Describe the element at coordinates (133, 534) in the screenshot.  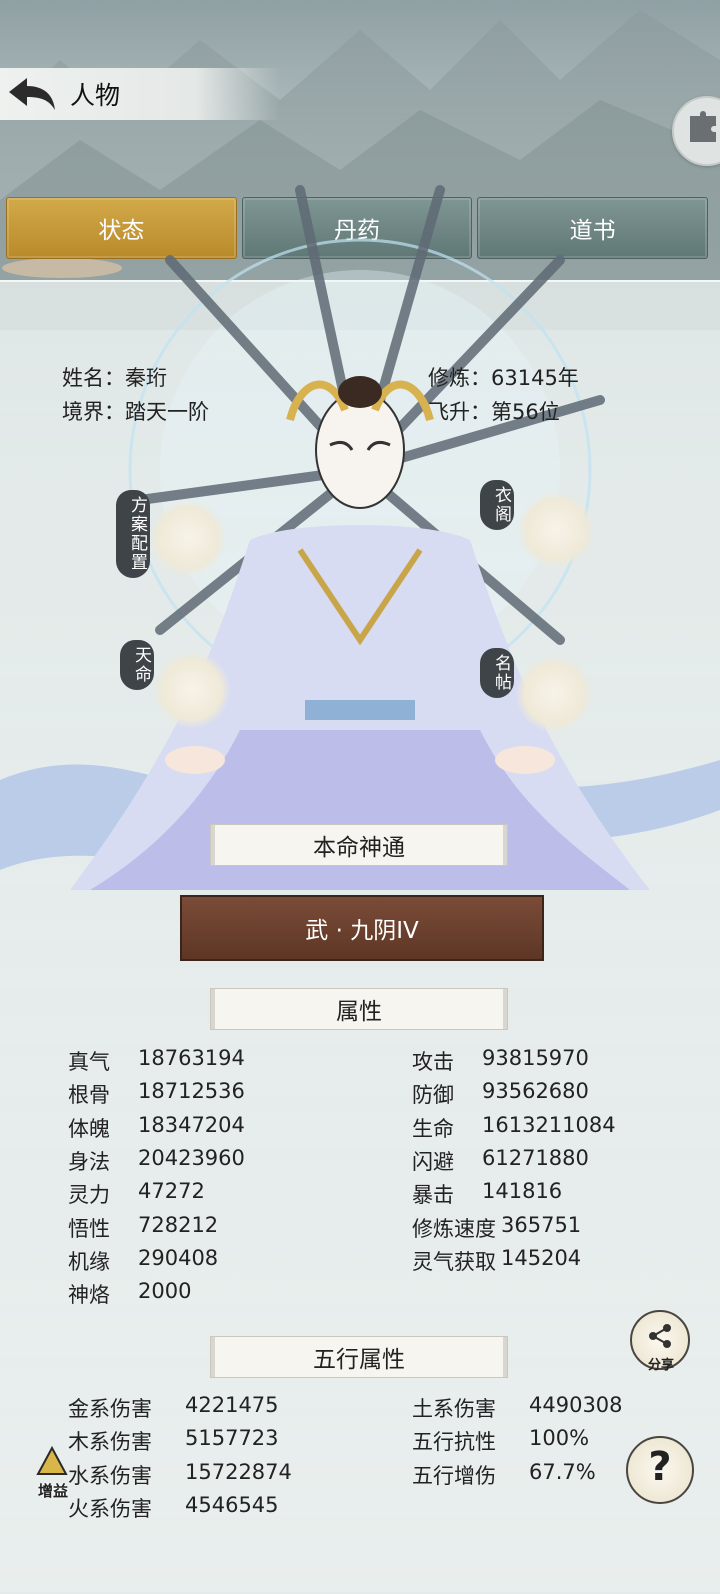
I see `plan-config-label: 方案配置` at that location.